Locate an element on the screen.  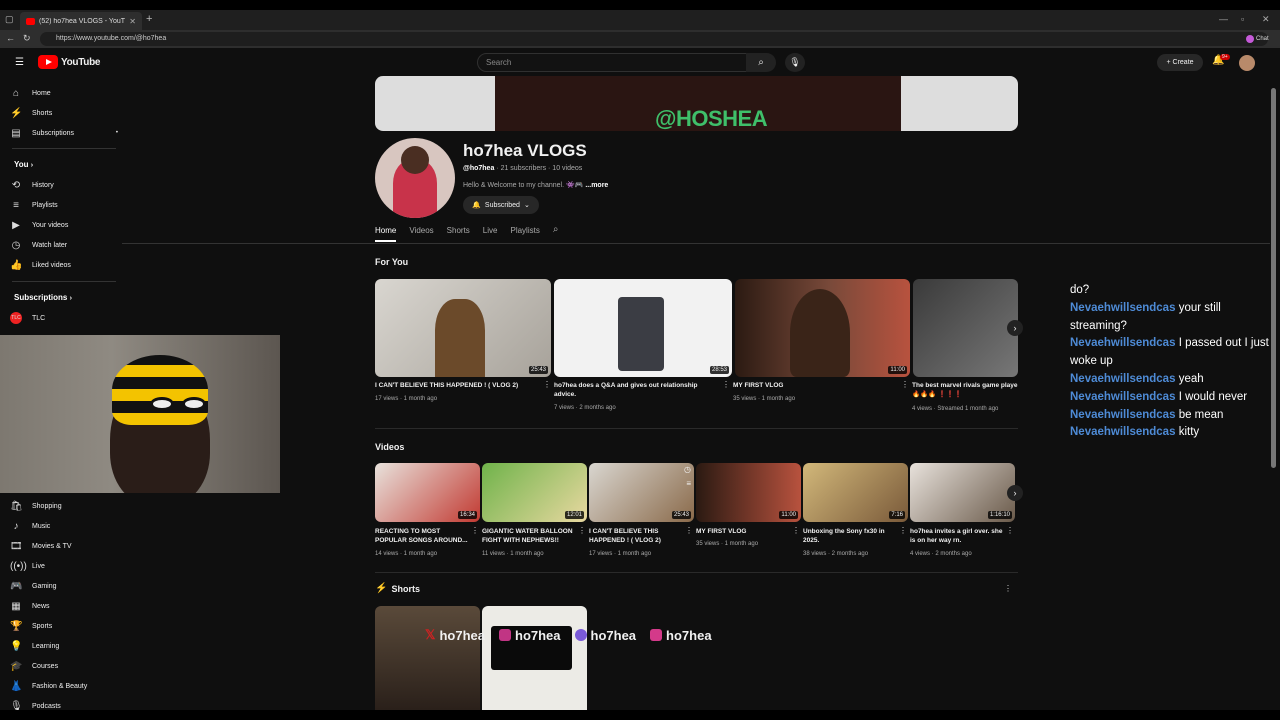
sidebar-item-liked-videos: 👍 Liked videos is located at coordinates (64, 265).